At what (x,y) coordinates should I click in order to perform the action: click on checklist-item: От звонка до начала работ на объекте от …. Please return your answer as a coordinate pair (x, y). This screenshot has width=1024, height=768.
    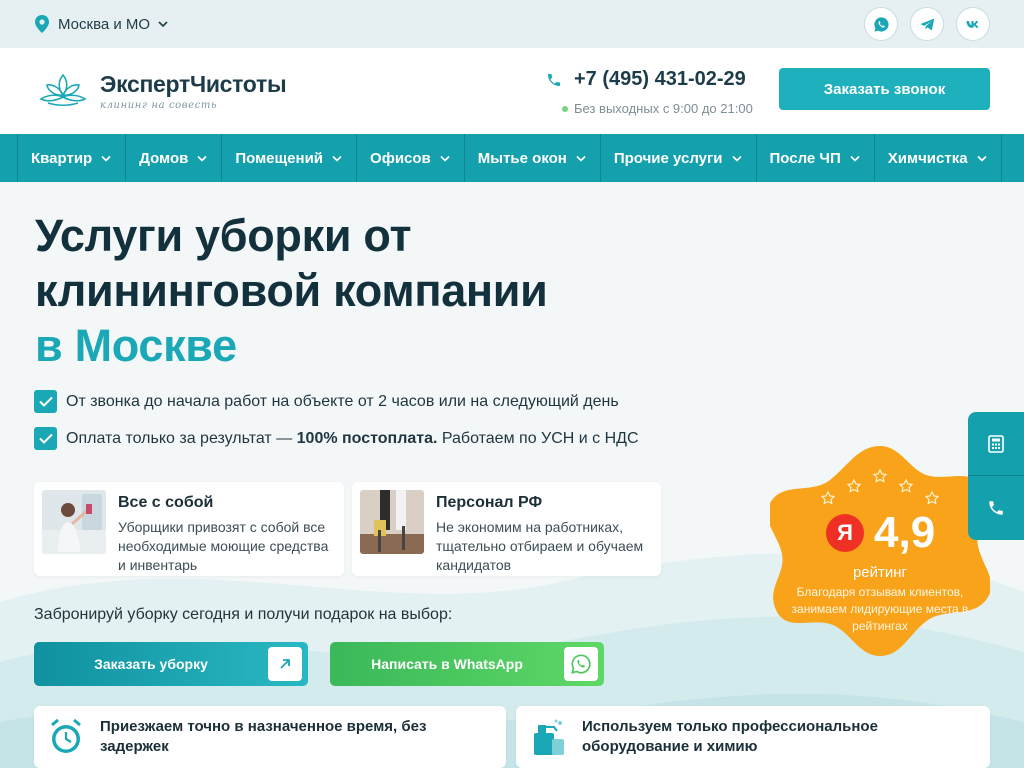
    Looking at the image, I should click on (336, 401).